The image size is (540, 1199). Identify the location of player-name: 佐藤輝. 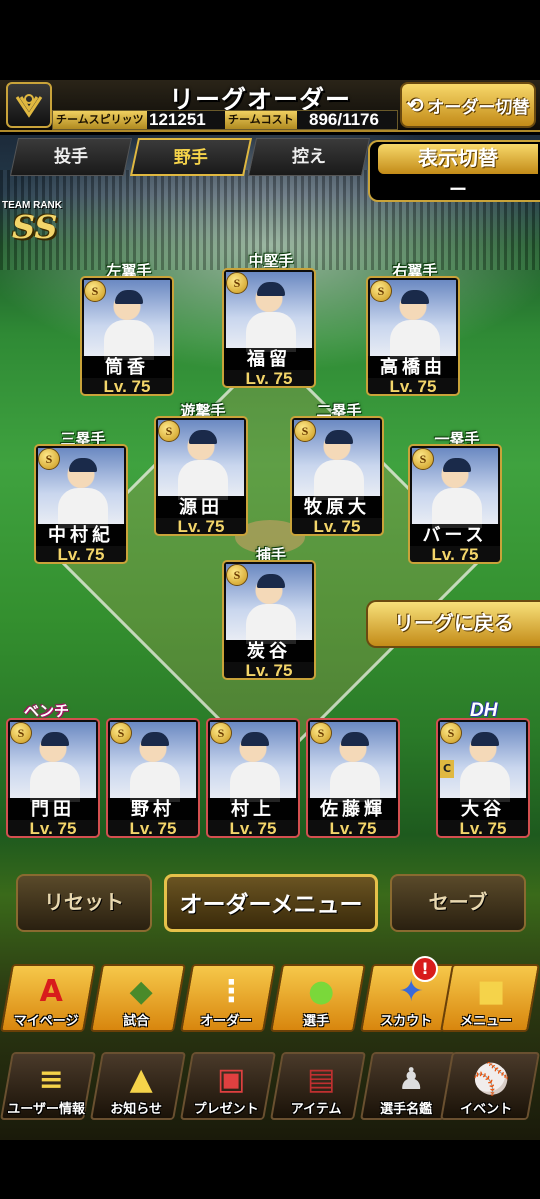
(353, 809).